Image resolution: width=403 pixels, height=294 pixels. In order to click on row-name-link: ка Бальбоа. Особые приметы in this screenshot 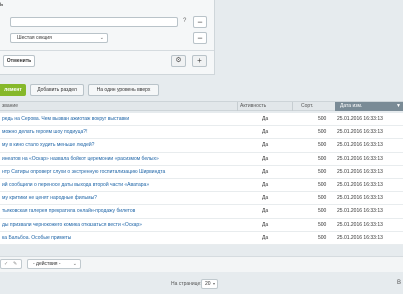, I will do `click(36, 238)`.